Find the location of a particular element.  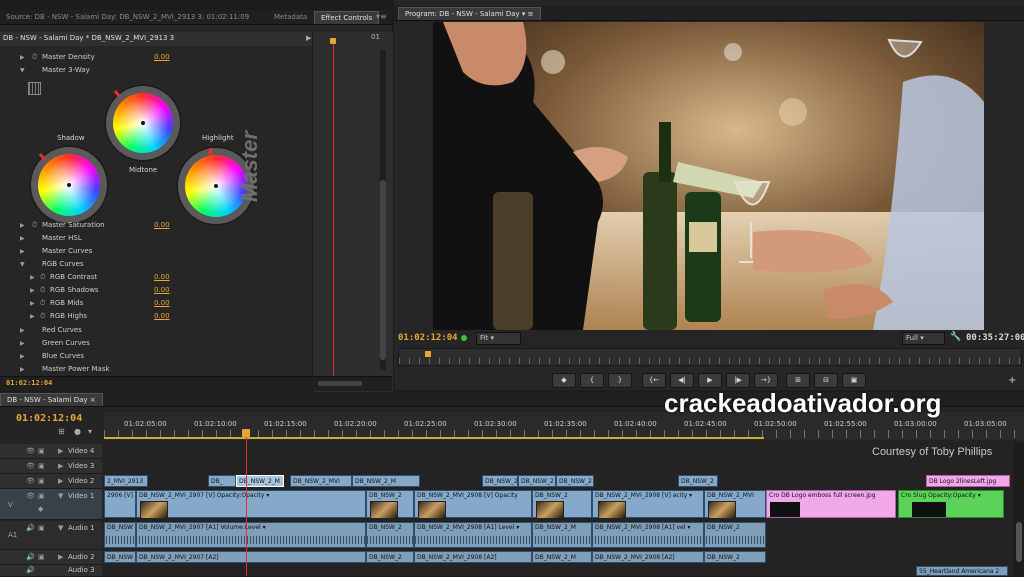

v2-title-clip: DB Logo 2linesLeft.jpg is located at coordinates (968, 481).